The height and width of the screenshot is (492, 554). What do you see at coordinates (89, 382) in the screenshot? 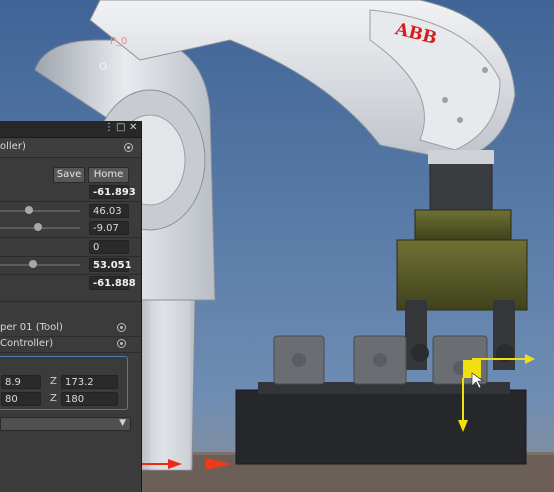
I see `position-z-field: 173.2` at bounding box center [89, 382].